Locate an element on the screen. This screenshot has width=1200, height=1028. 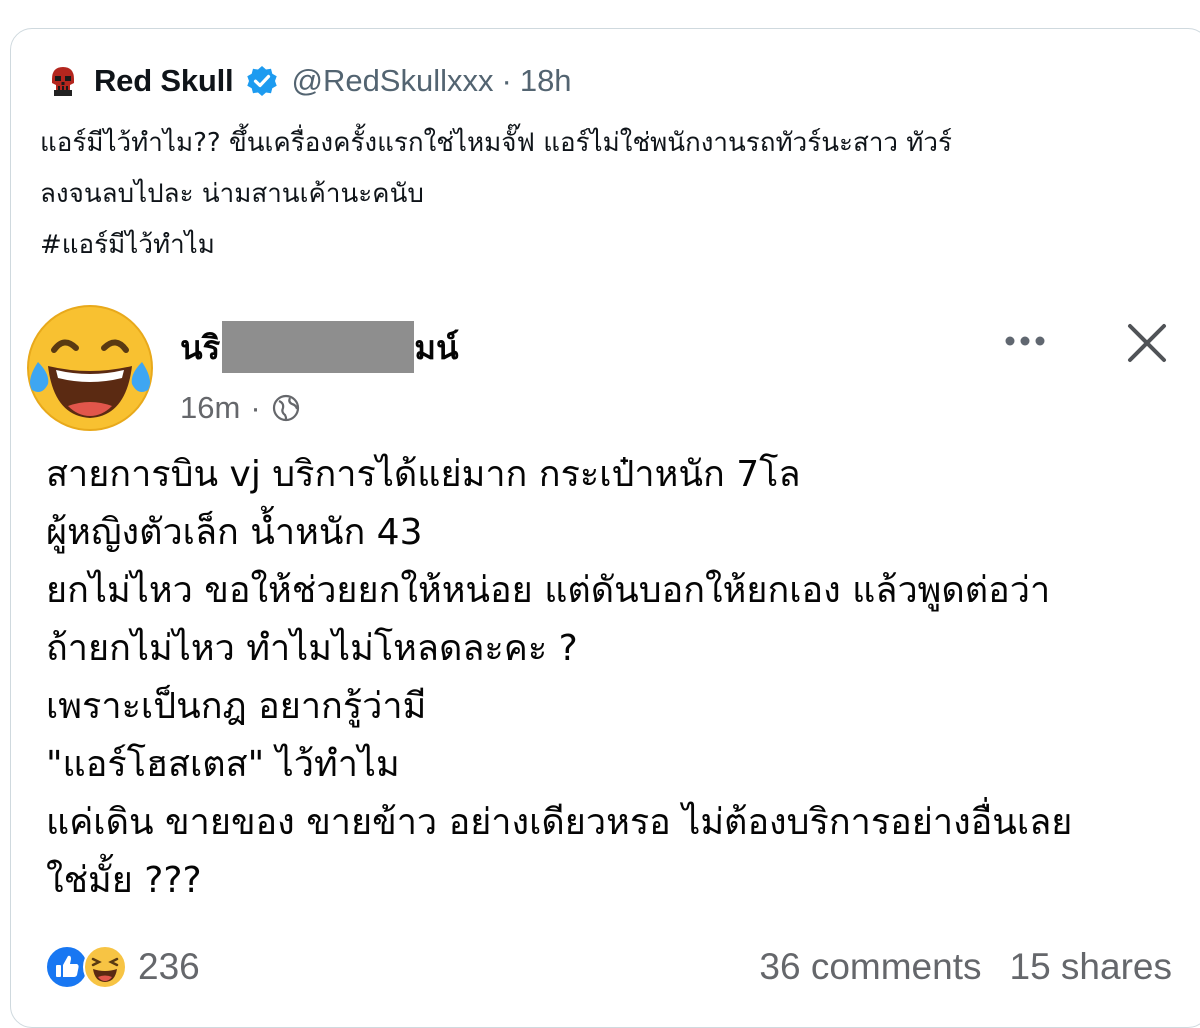
post-timestamp: 16m is located at coordinates (210, 408).